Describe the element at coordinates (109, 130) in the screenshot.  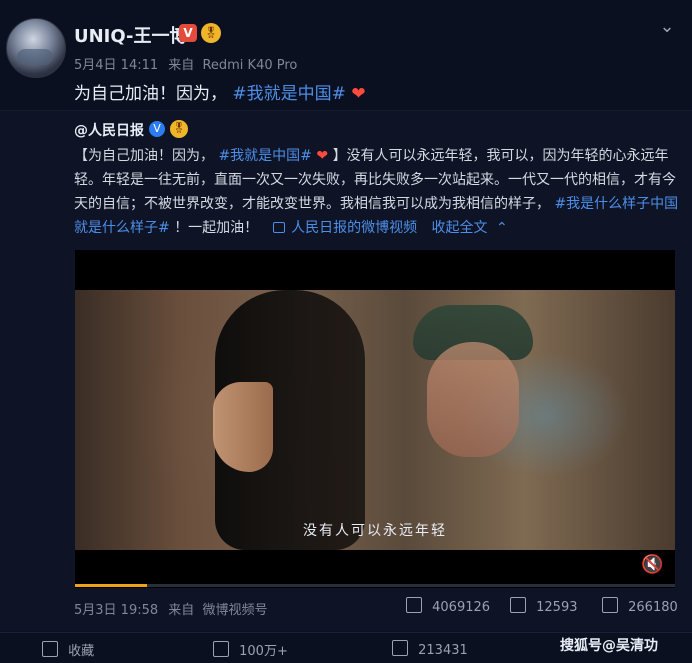
I see `quoted-author-mention: @人民日报` at that location.